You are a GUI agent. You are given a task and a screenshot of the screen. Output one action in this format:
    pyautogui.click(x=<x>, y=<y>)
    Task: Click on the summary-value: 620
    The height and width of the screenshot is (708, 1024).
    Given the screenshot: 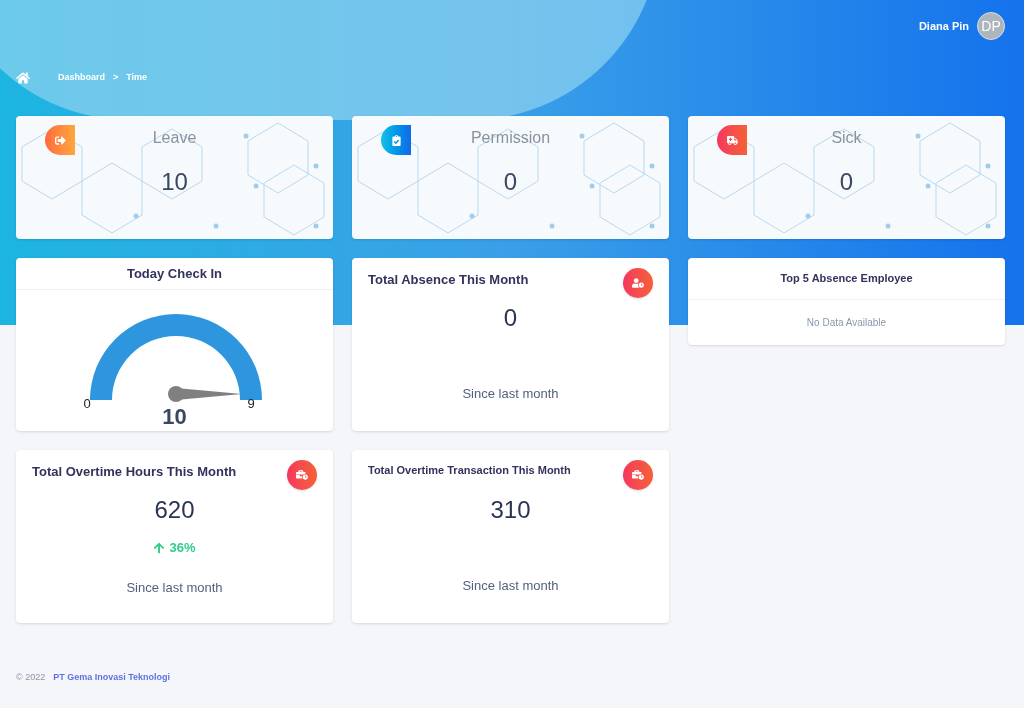 What is the action you would take?
    pyautogui.click(x=174, y=510)
    